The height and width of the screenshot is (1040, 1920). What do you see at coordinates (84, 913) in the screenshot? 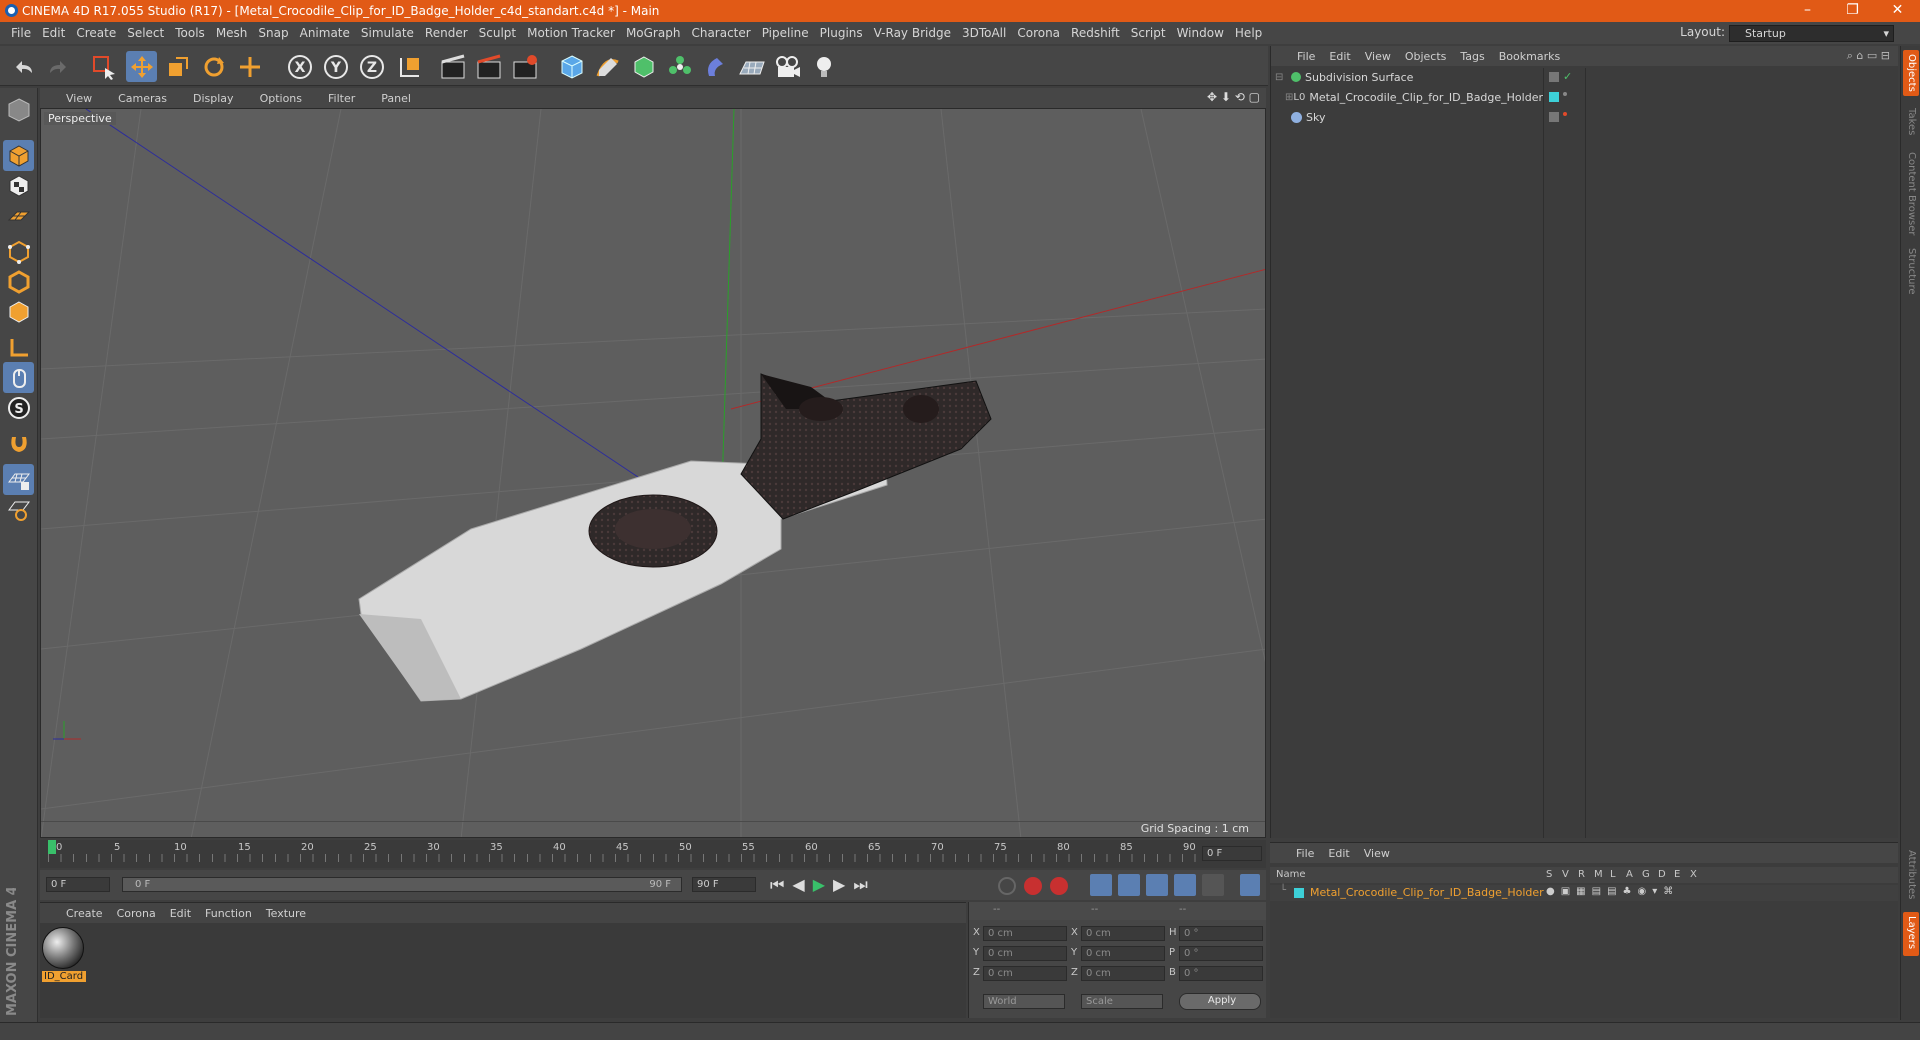
I see `mat-menu-create: Create` at bounding box center [84, 913].